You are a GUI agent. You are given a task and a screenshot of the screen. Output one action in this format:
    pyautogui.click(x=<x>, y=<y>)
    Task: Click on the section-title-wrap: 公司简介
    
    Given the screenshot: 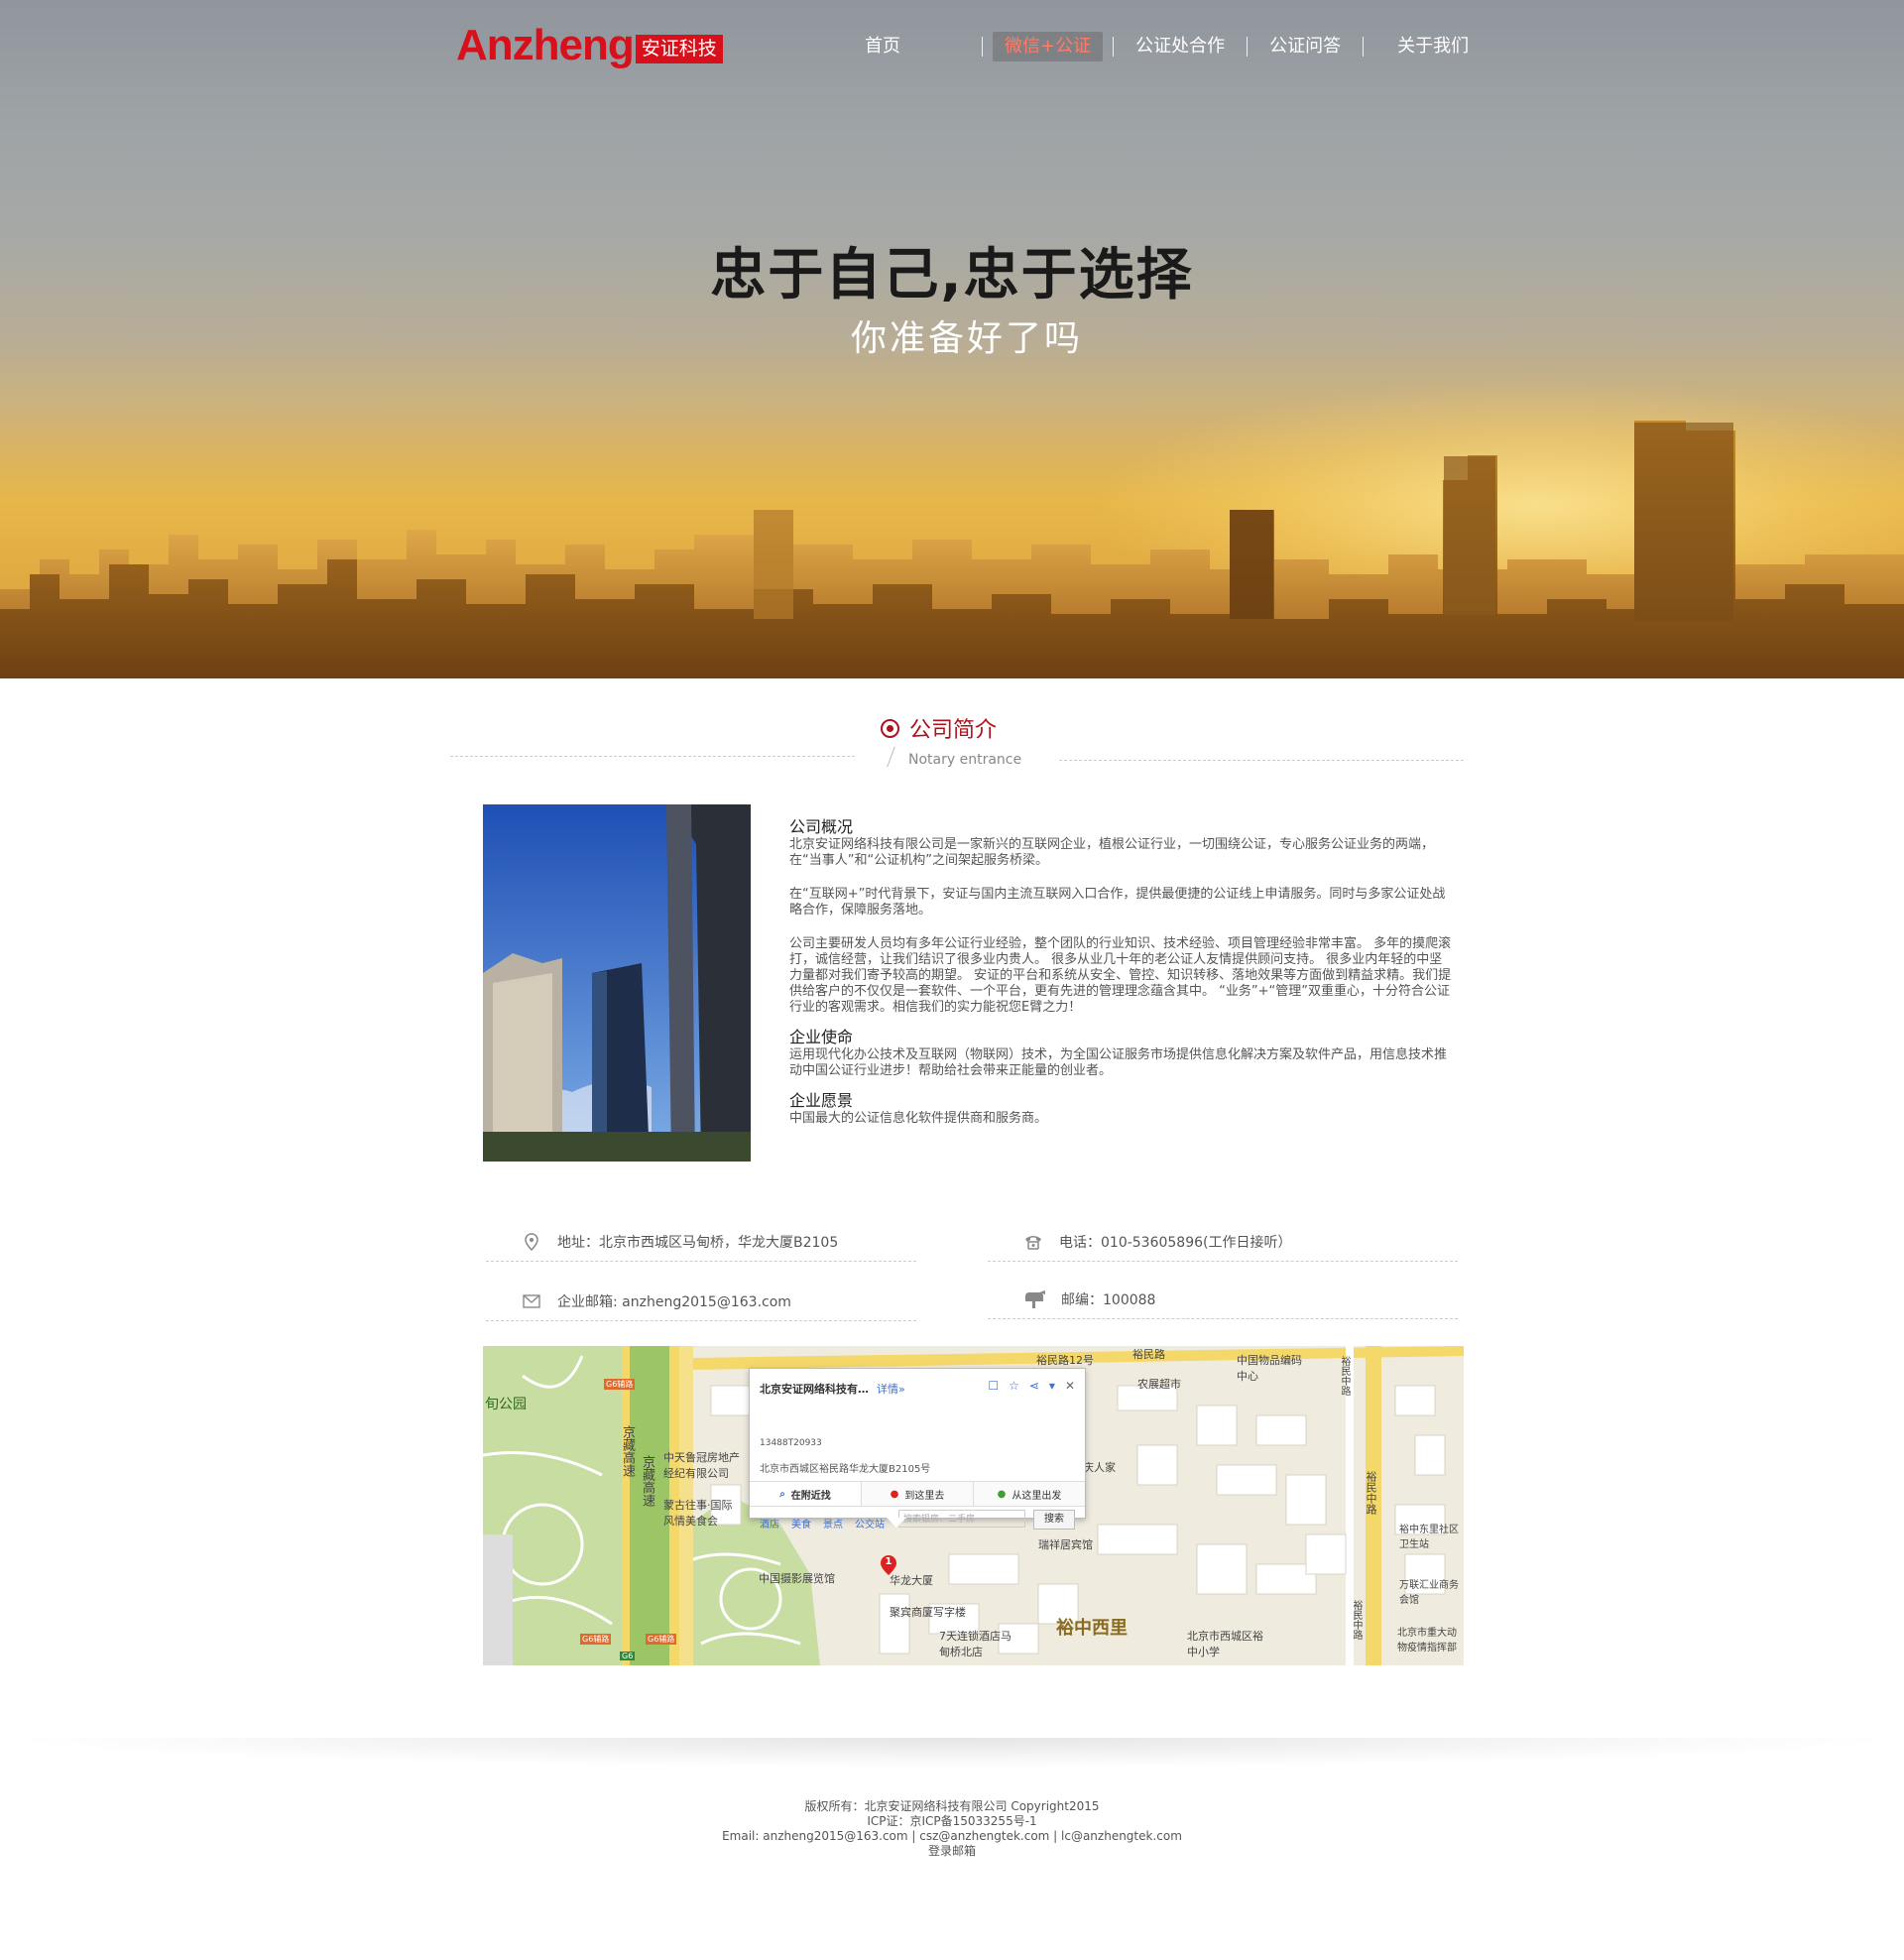 What is the action you would take?
    pyautogui.click(x=939, y=728)
    